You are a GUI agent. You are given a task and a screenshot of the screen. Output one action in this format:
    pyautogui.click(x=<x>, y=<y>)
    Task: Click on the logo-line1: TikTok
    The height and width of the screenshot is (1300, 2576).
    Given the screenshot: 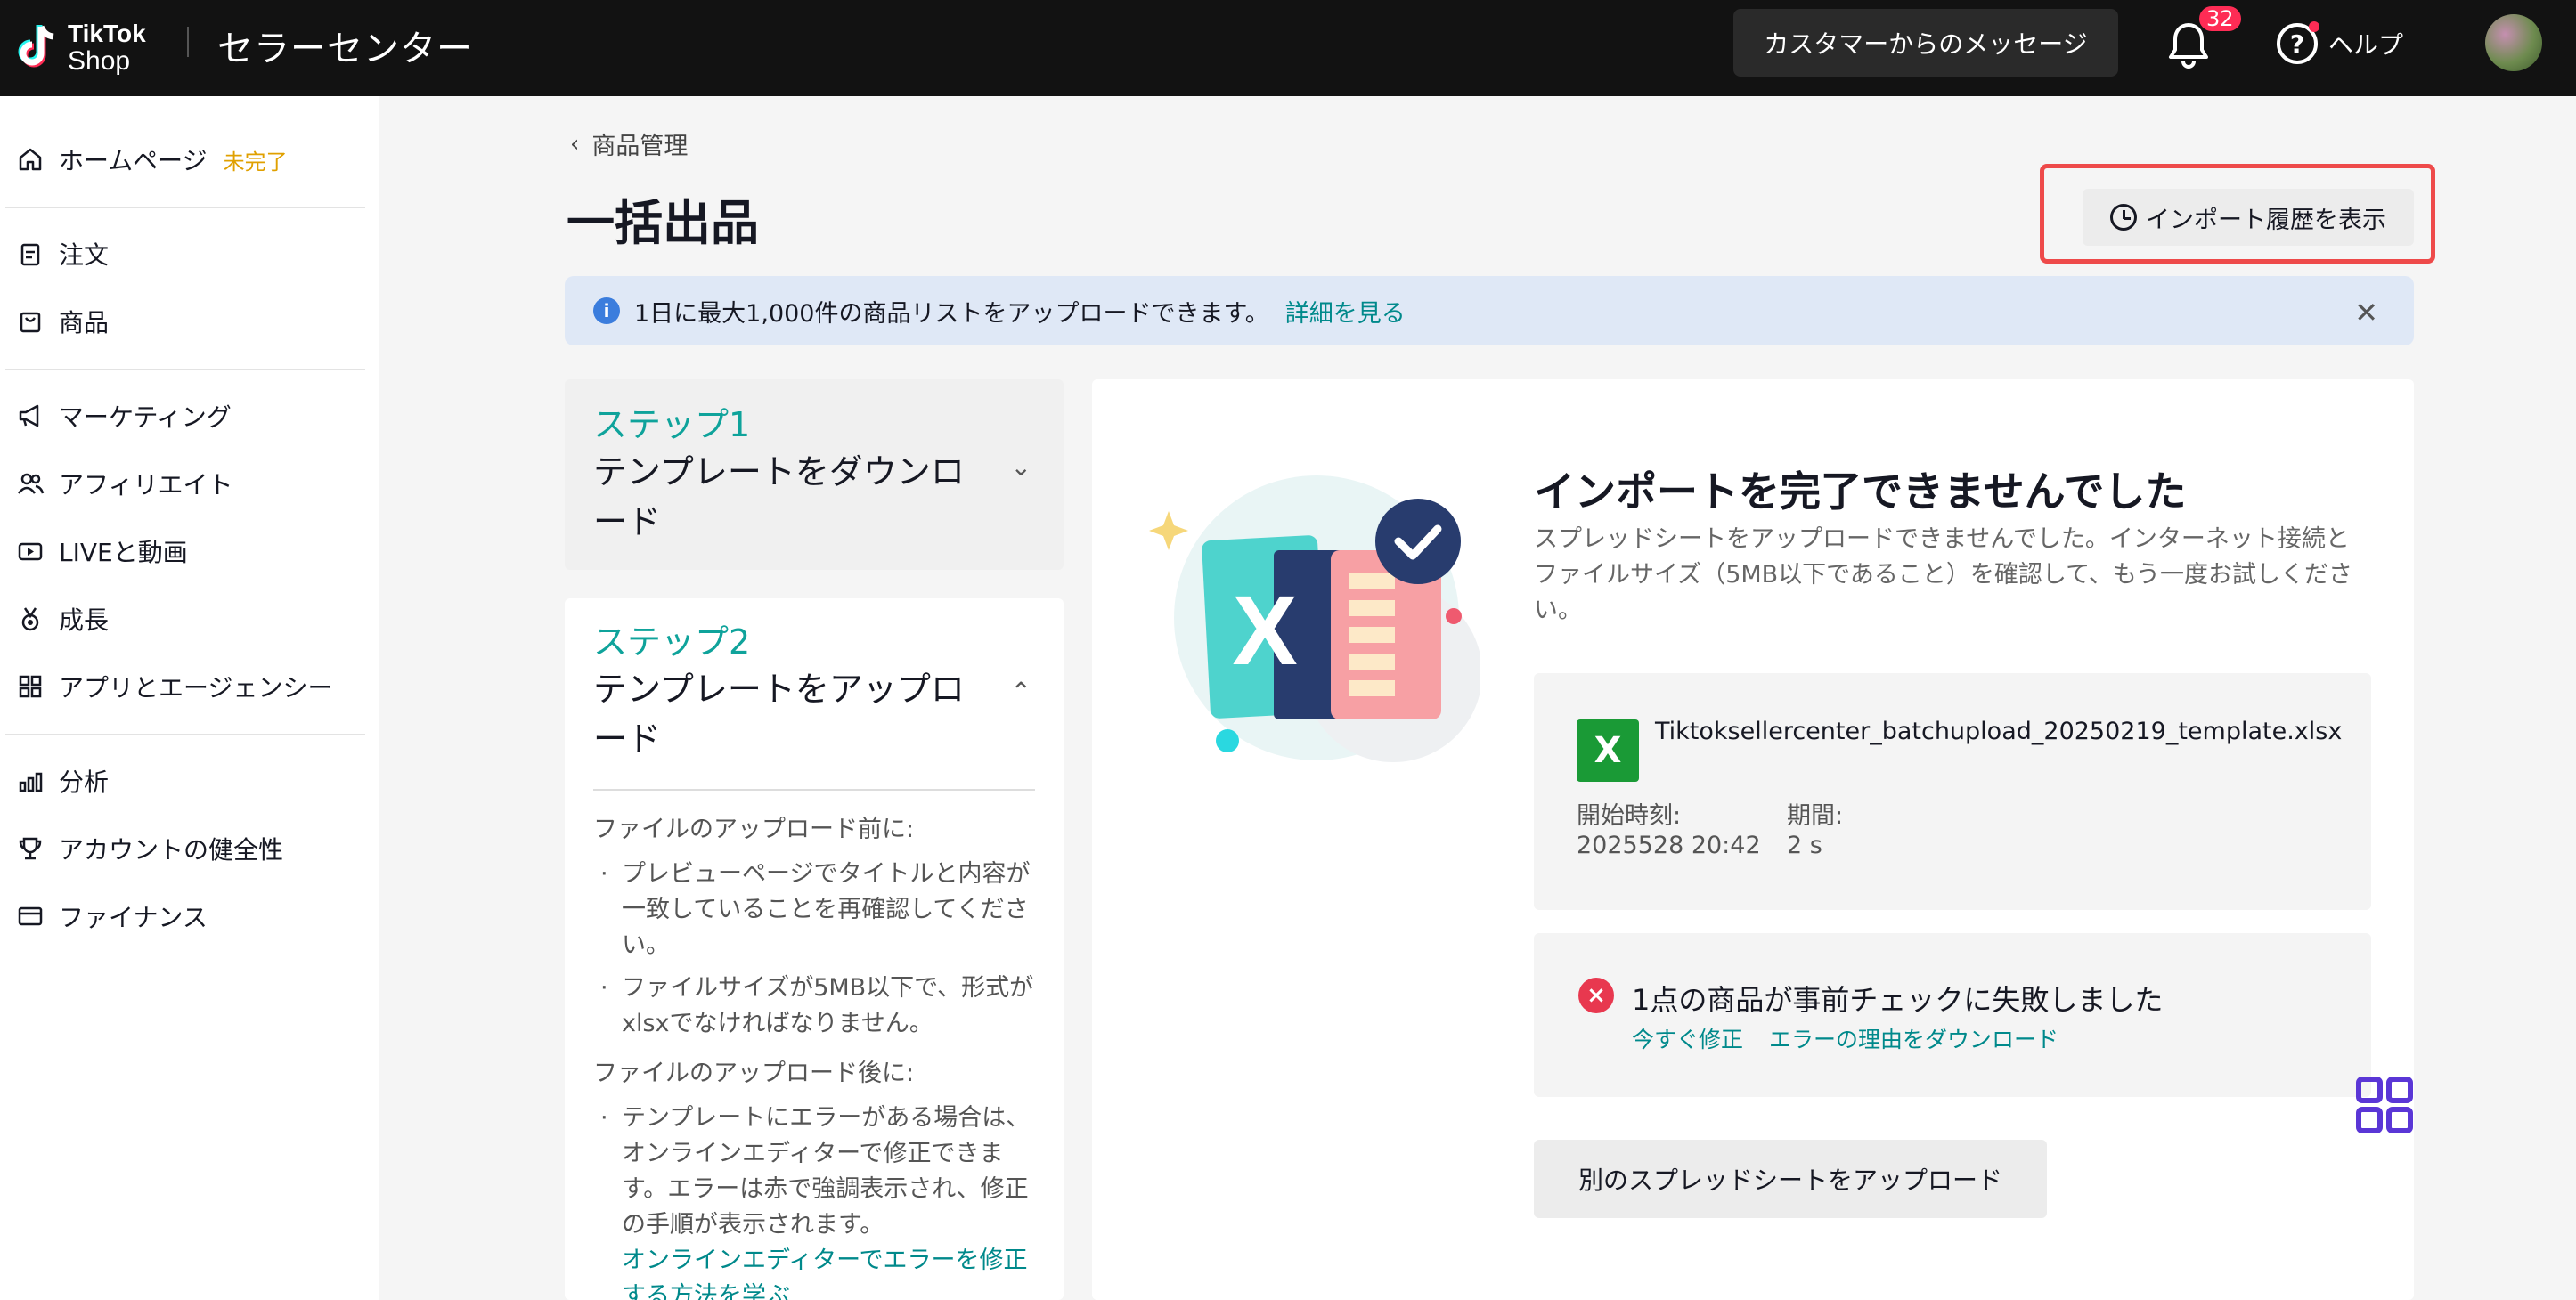 What is the action you would take?
    pyautogui.click(x=107, y=33)
    